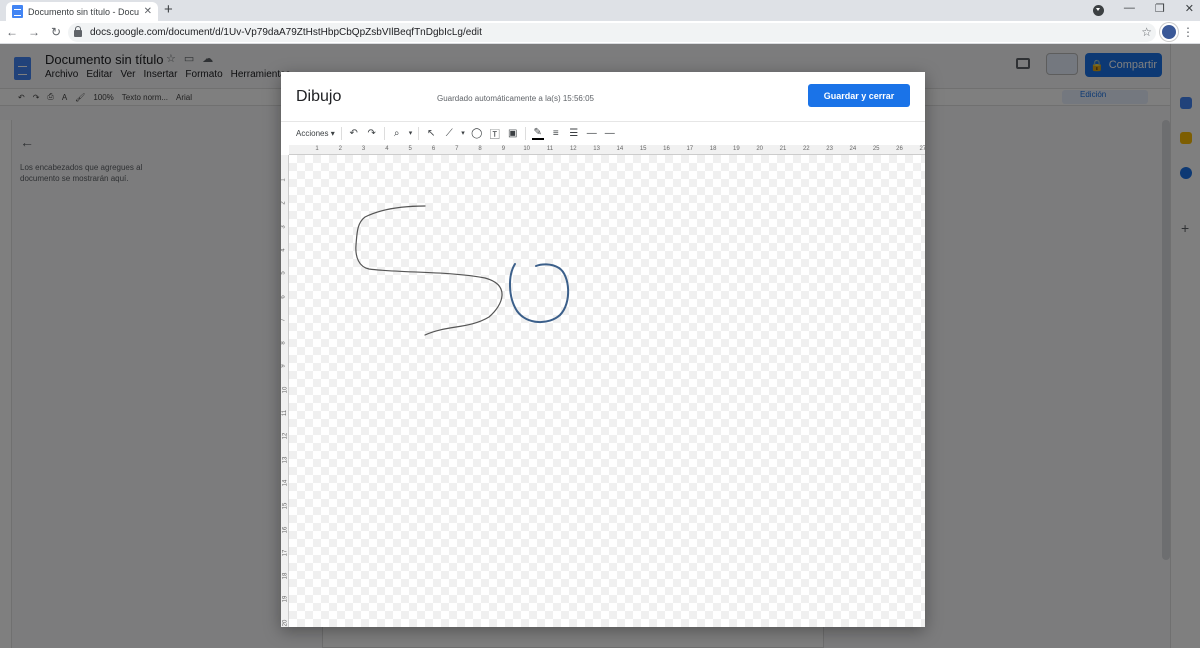 The height and width of the screenshot is (648, 1200). Describe the element at coordinates (431, 133) in the screenshot. I see `select-arrow-icon: ↖` at that location.